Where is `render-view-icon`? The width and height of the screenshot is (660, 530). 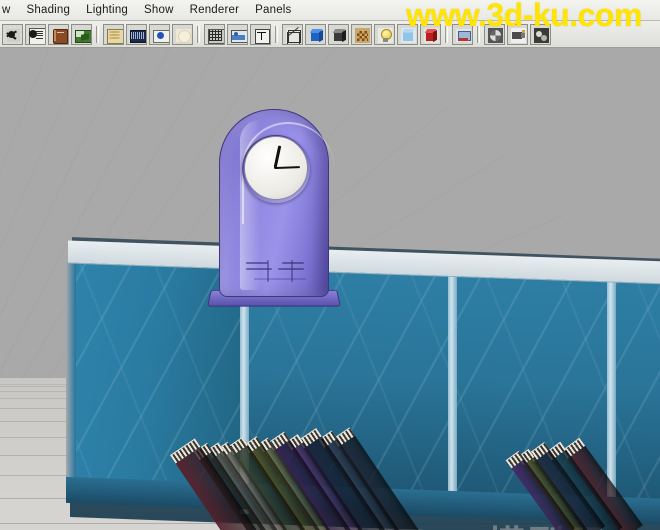
render-view-icon is located at coordinates (81, 34).